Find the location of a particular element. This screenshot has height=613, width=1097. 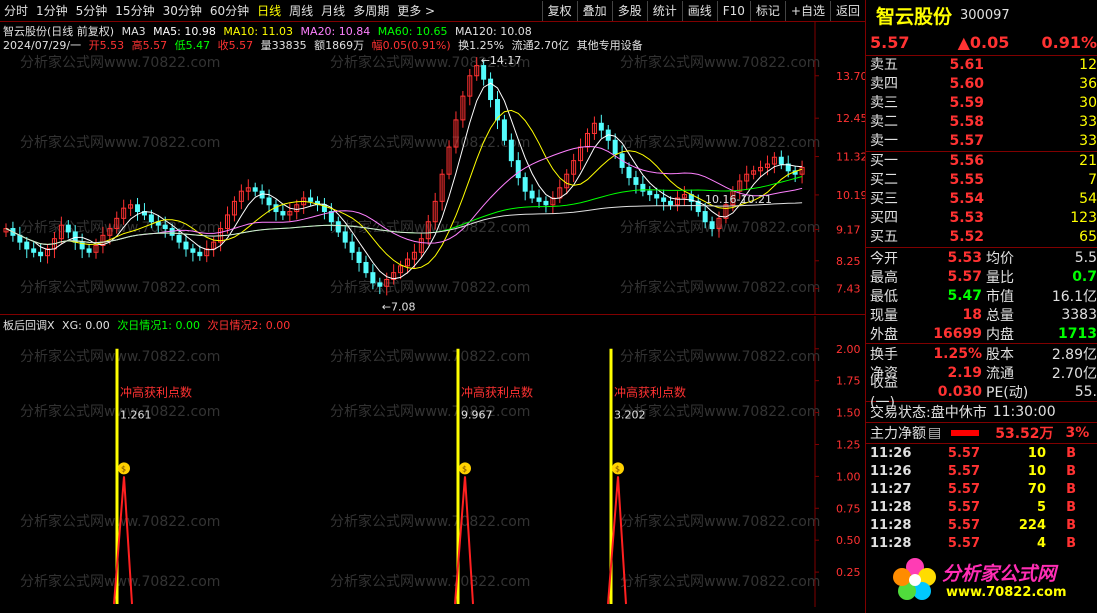

bid-row: 买四 5.53 123 is located at coordinates (981, 218).